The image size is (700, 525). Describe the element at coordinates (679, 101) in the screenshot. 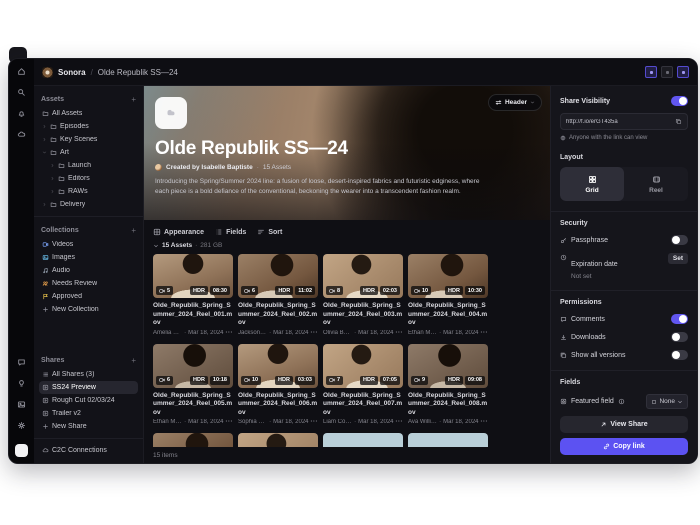

I see `share-visibility-toggle` at that location.